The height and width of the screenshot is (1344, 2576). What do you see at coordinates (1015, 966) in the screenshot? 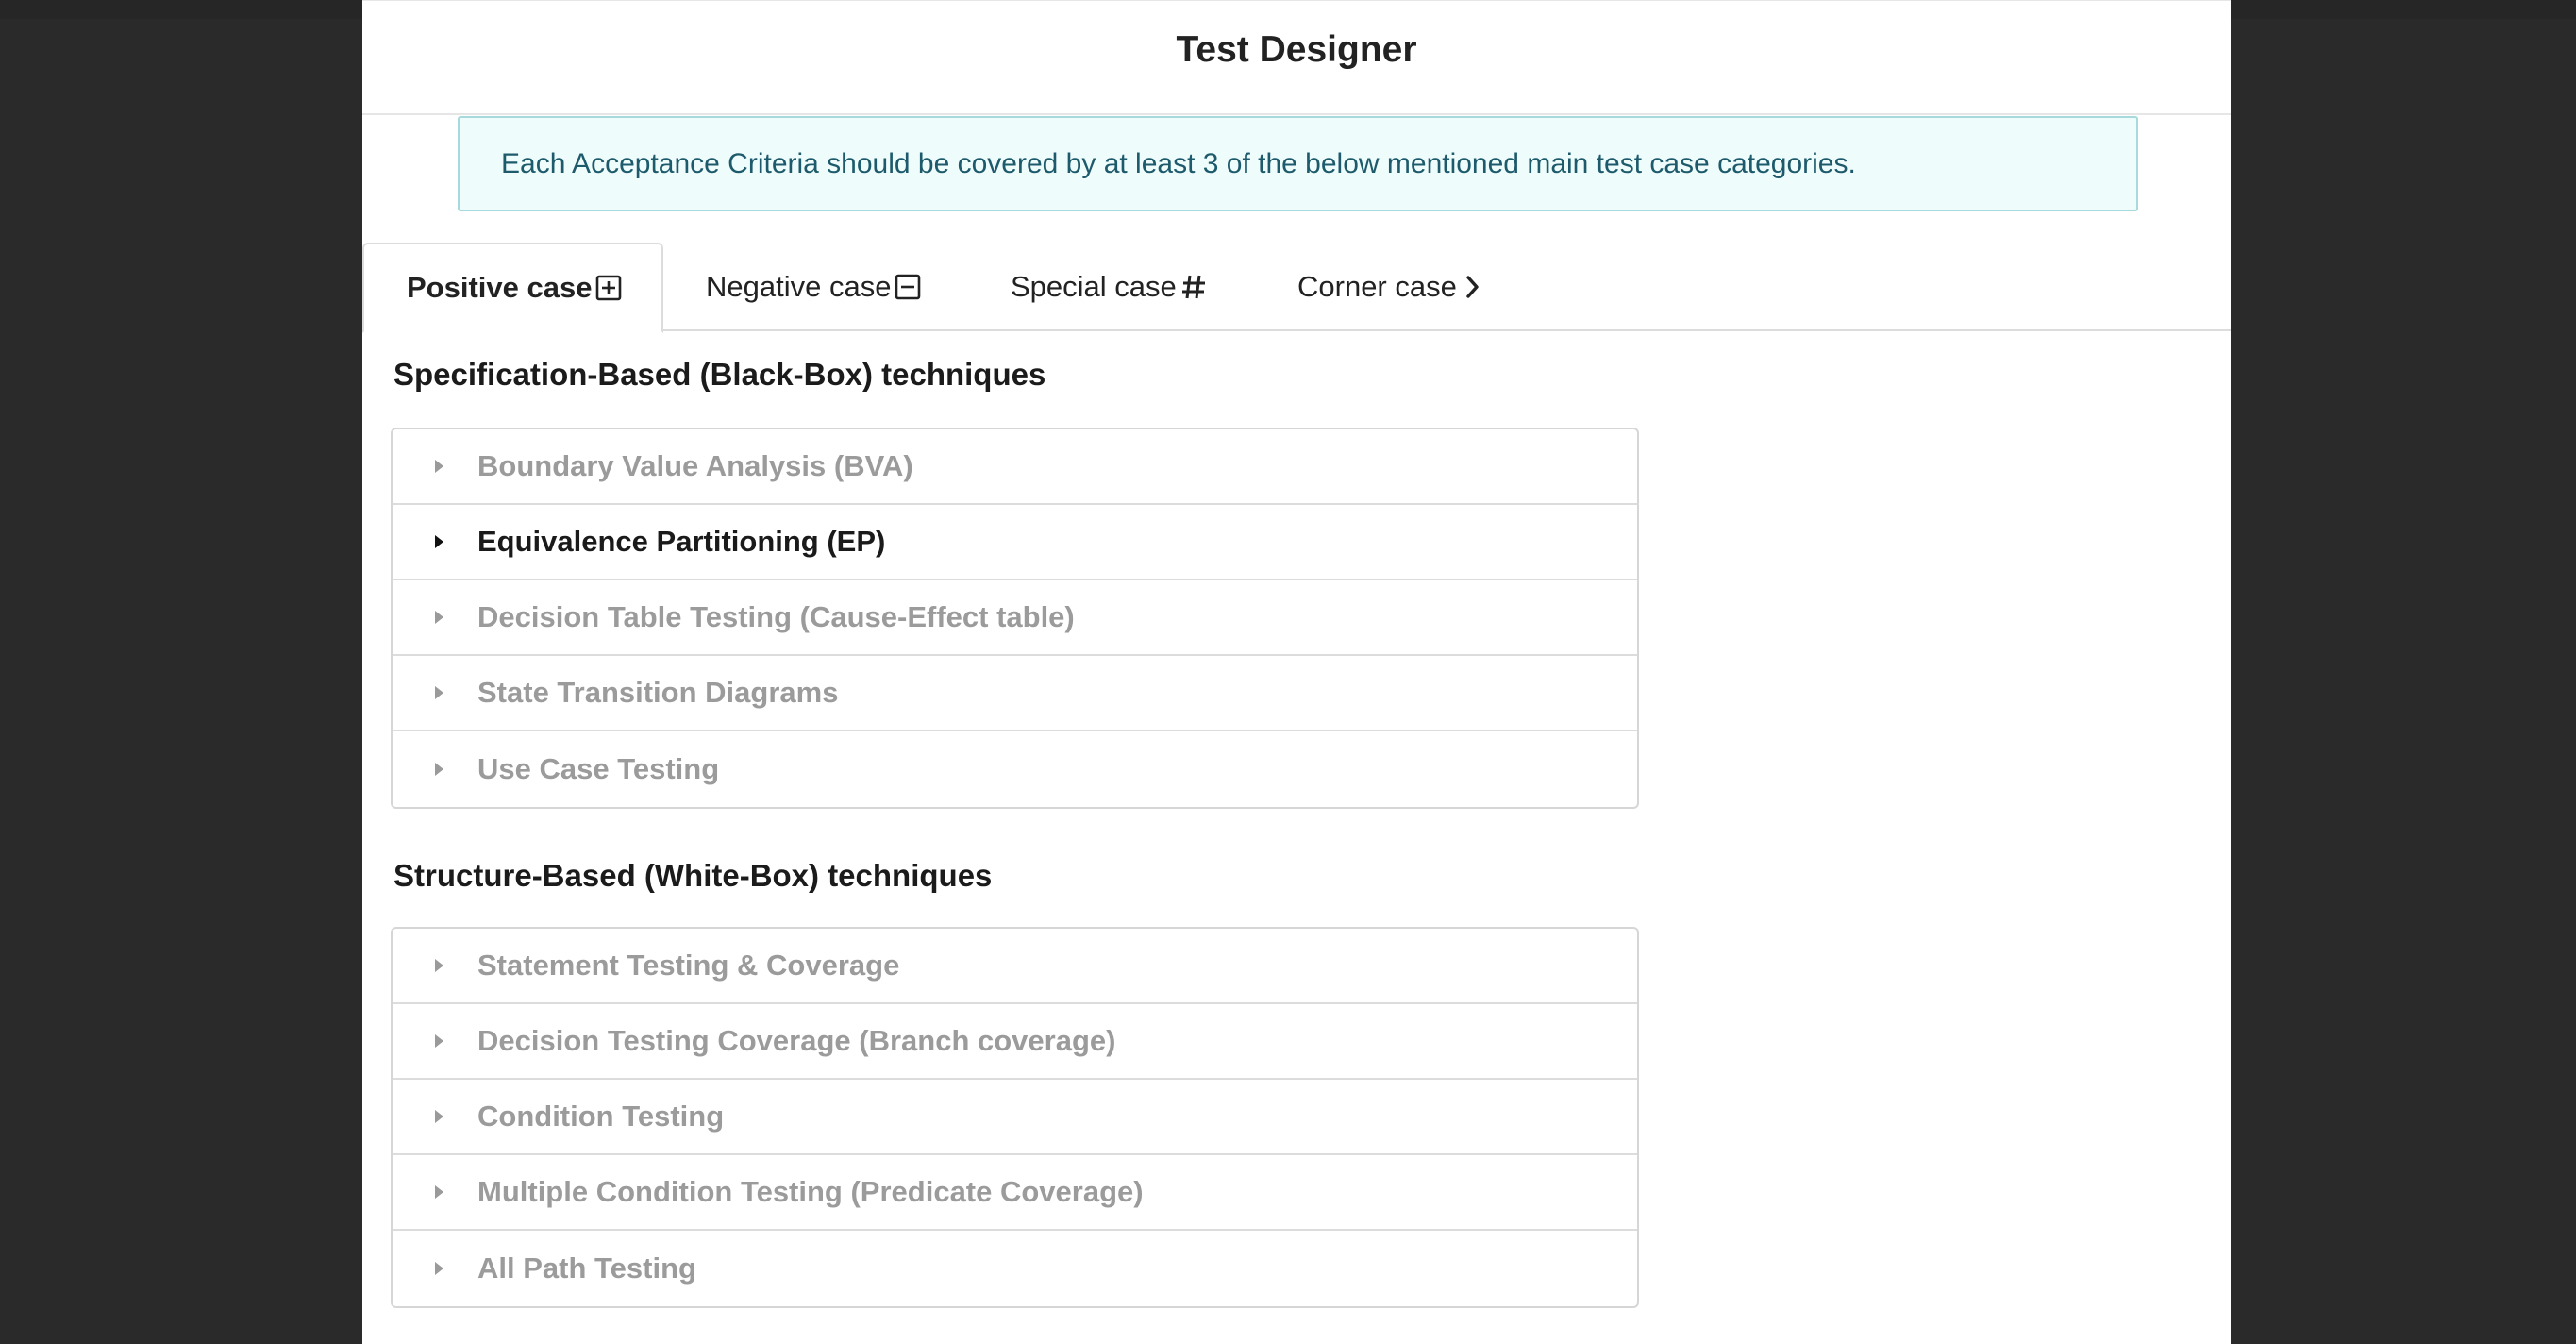
I see `accordion-item-statement-testing: Statement Testing & Coverage` at bounding box center [1015, 966].